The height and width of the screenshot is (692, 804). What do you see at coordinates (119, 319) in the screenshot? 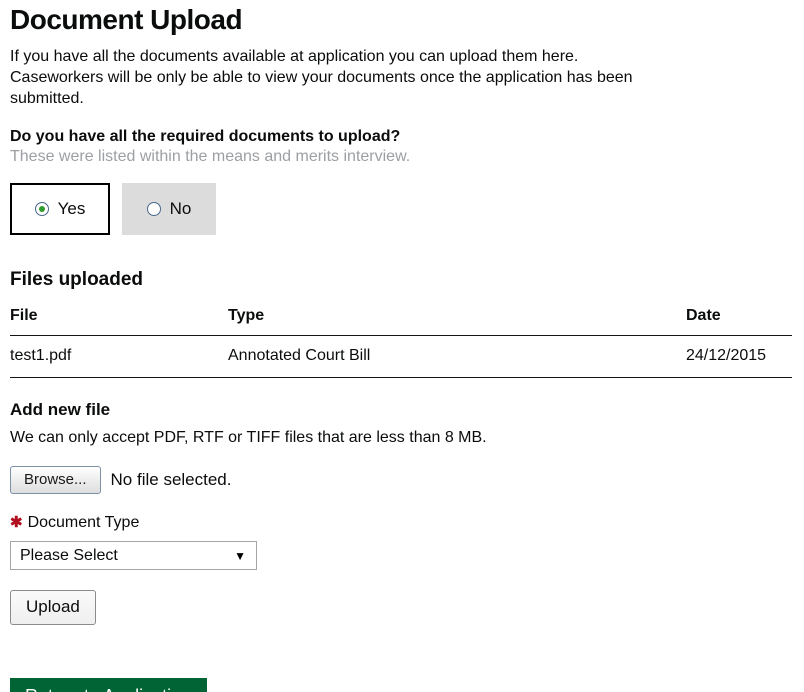
I see `column-header-file: File` at bounding box center [119, 319].